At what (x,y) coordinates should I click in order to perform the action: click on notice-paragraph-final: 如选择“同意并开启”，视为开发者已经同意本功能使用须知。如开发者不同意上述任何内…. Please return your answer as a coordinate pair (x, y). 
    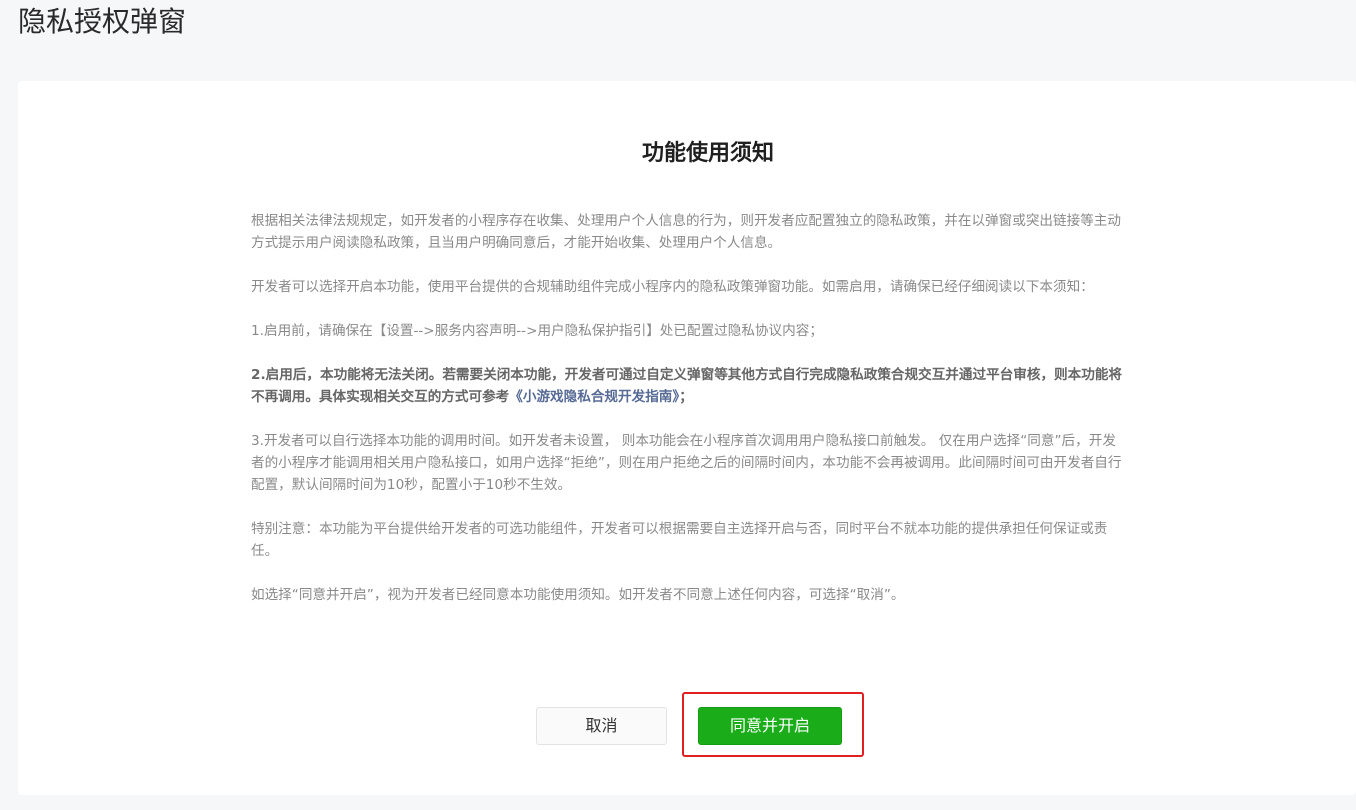
    Looking at the image, I should click on (578, 595).